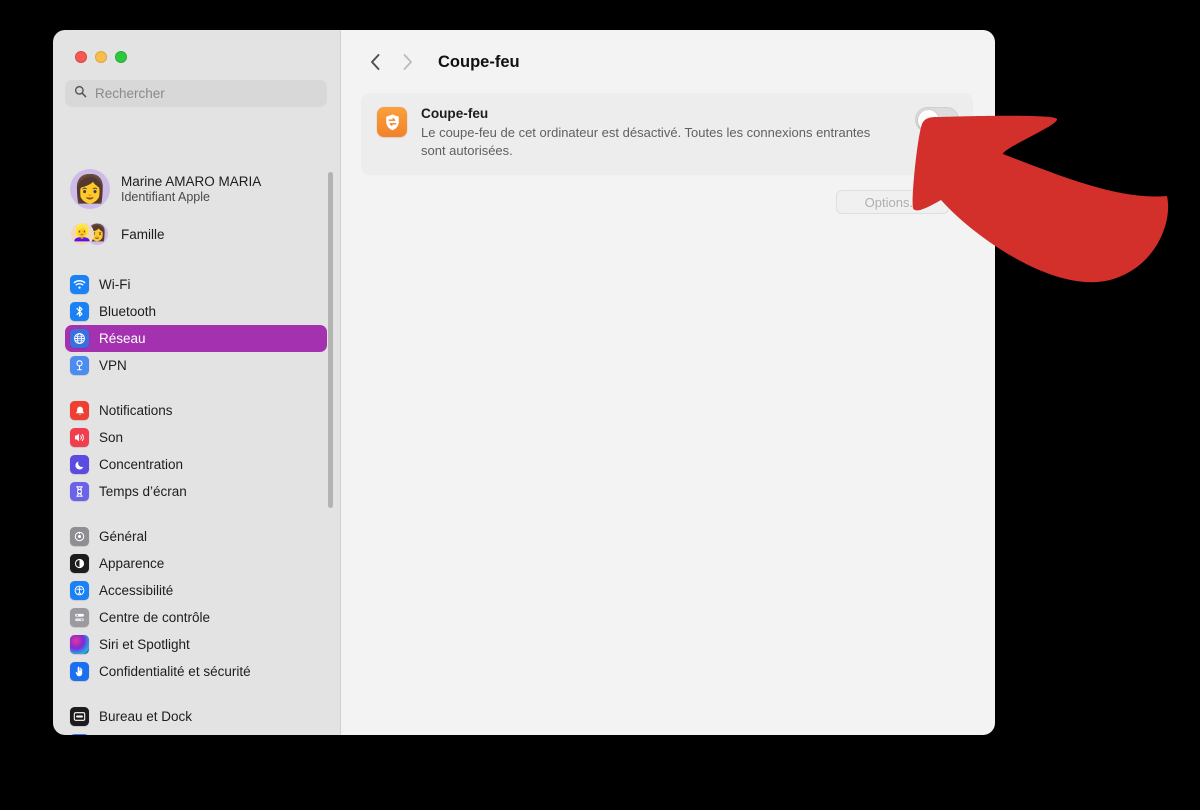 This screenshot has width=1200, height=810. Describe the element at coordinates (79, 590) in the screenshot. I see `accessibility-icon` at that location.